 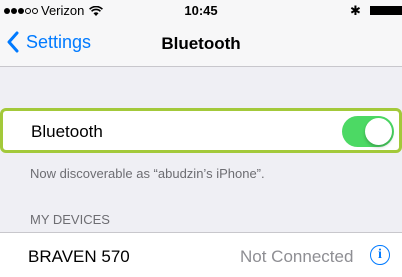 What do you see at coordinates (70, 219) in the screenshot?
I see `my-devices-header: MY DEVICES` at bounding box center [70, 219].